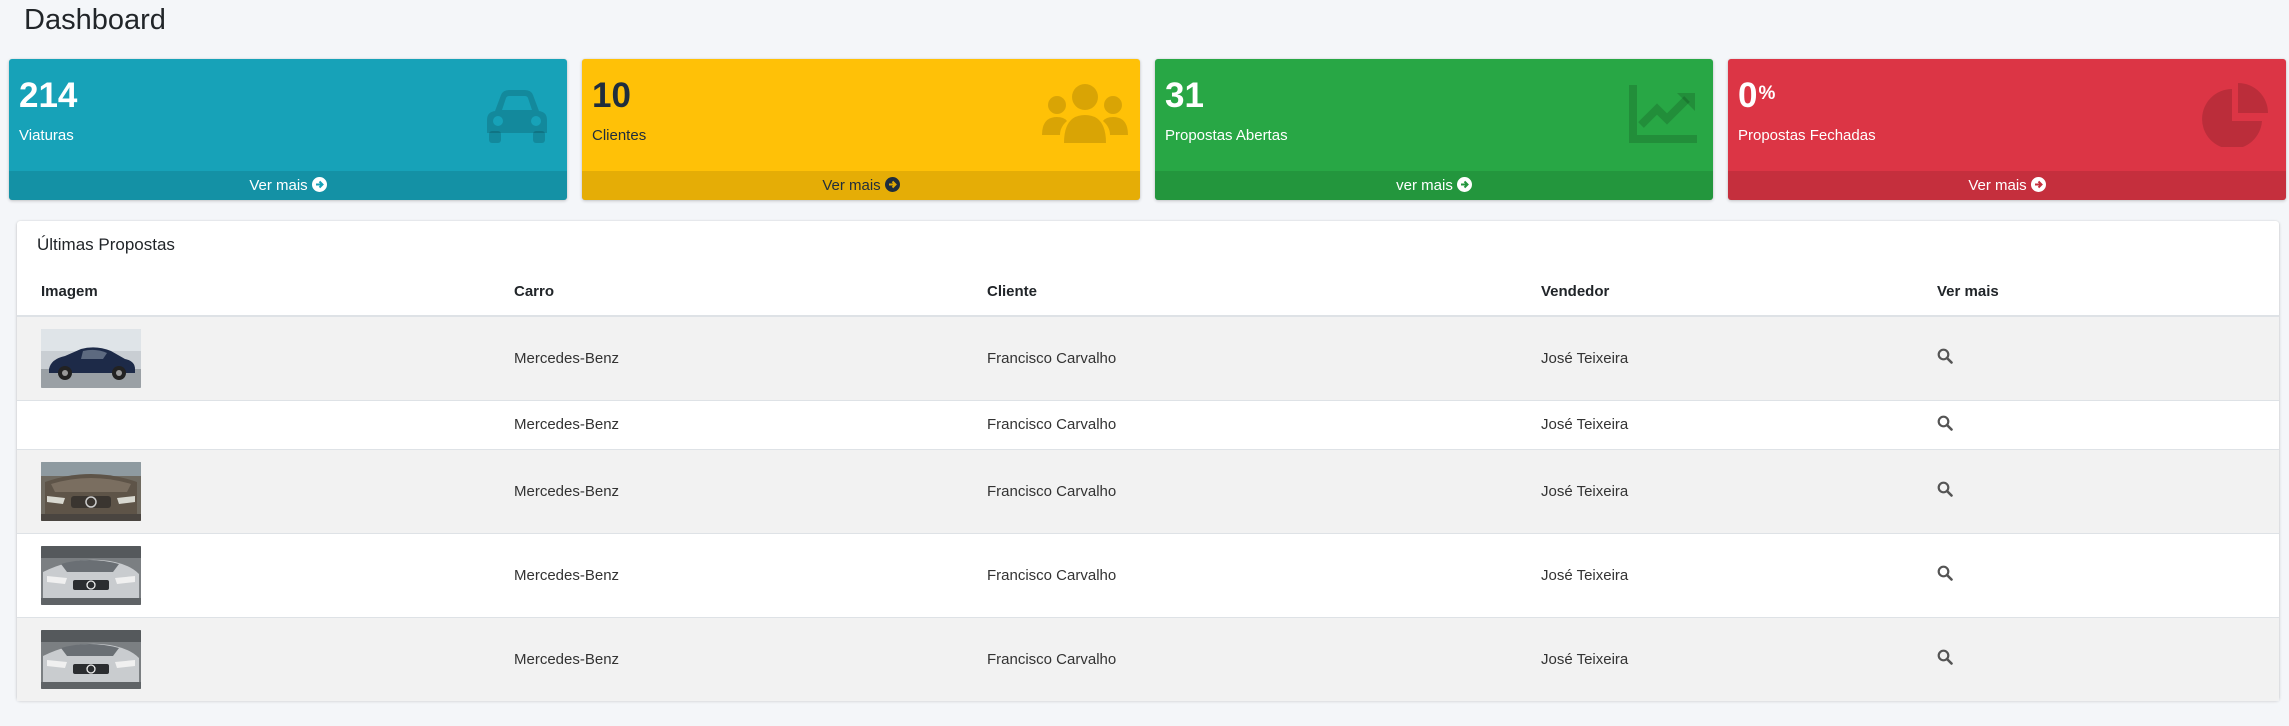 Image resolution: width=2289 pixels, height=726 pixels. I want to click on chart-pie-icon, so click(2235, 115).